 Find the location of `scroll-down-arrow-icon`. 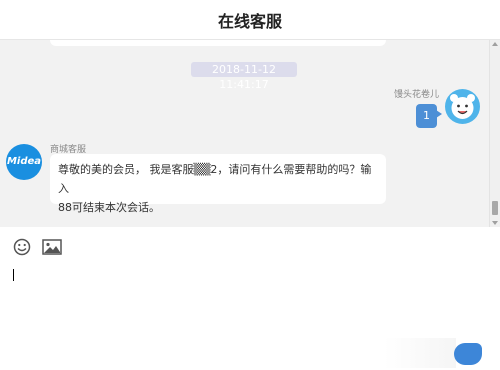

scroll-down-arrow-icon is located at coordinates (495, 223).